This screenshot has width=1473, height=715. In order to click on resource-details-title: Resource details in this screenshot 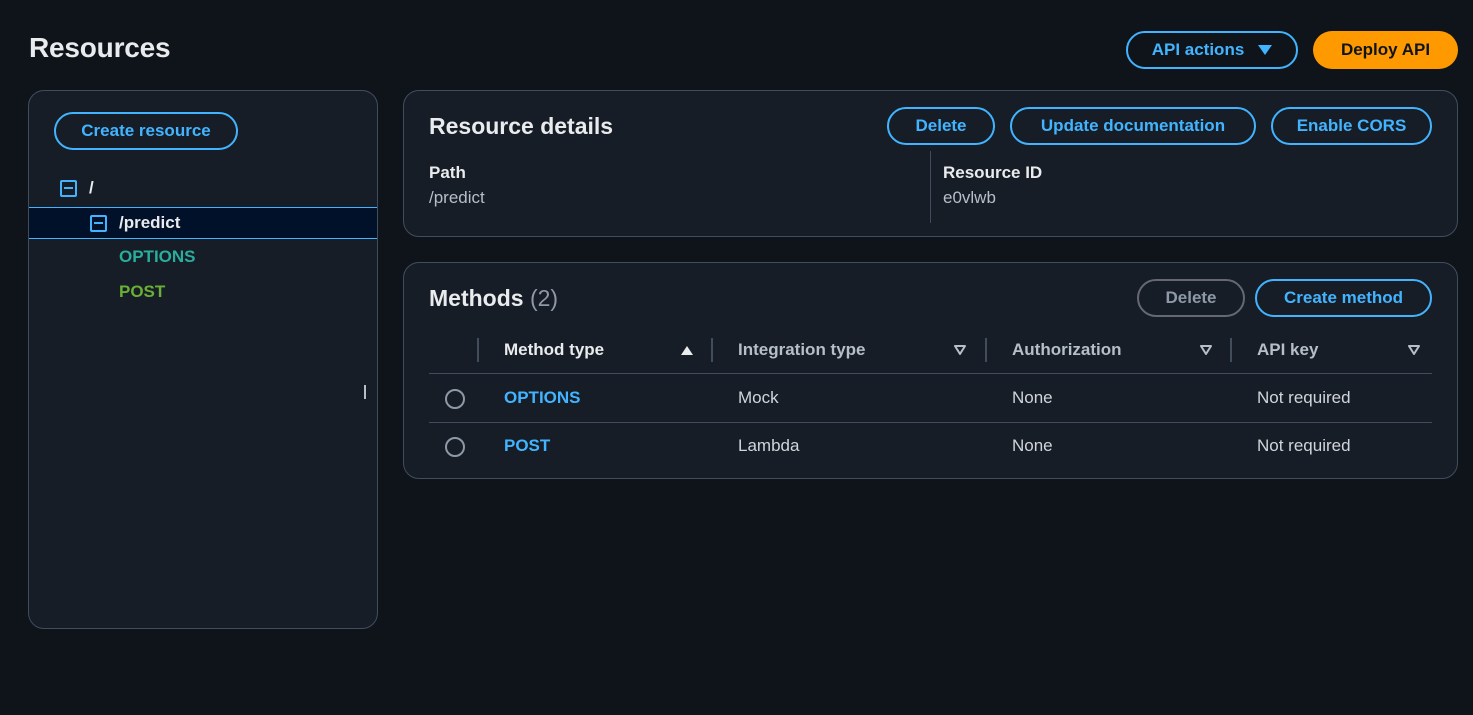, I will do `click(521, 126)`.